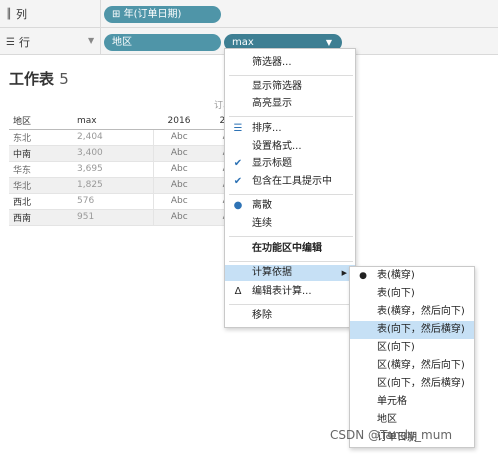 The height and width of the screenshot is (454, 498). What do you see at coordinates (162, 42) in the screenshot?
I see `region-pill: 地区` at bounding box center [162, 42].